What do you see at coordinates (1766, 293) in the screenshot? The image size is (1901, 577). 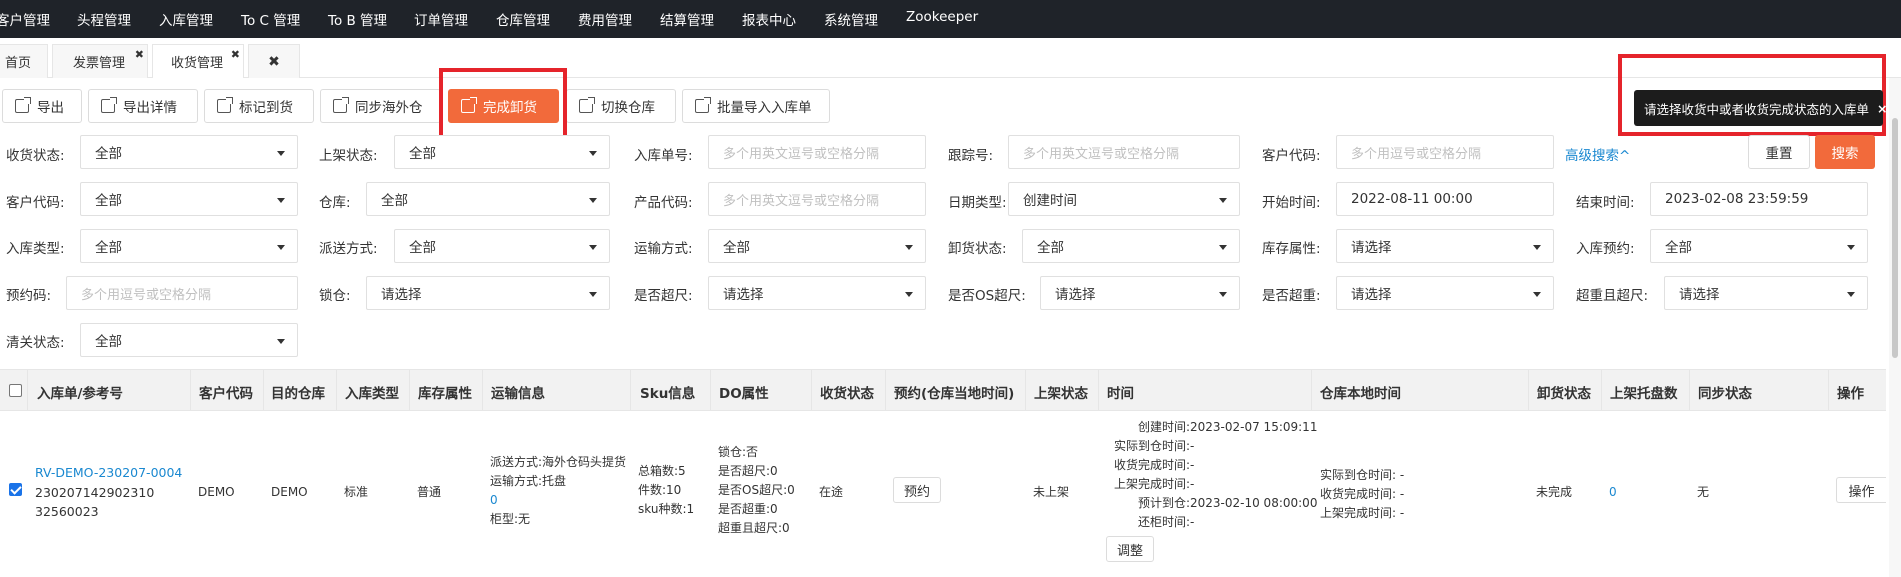 I see `overweight-oversize-select: 请选择` at bounding box center [1766, 293].